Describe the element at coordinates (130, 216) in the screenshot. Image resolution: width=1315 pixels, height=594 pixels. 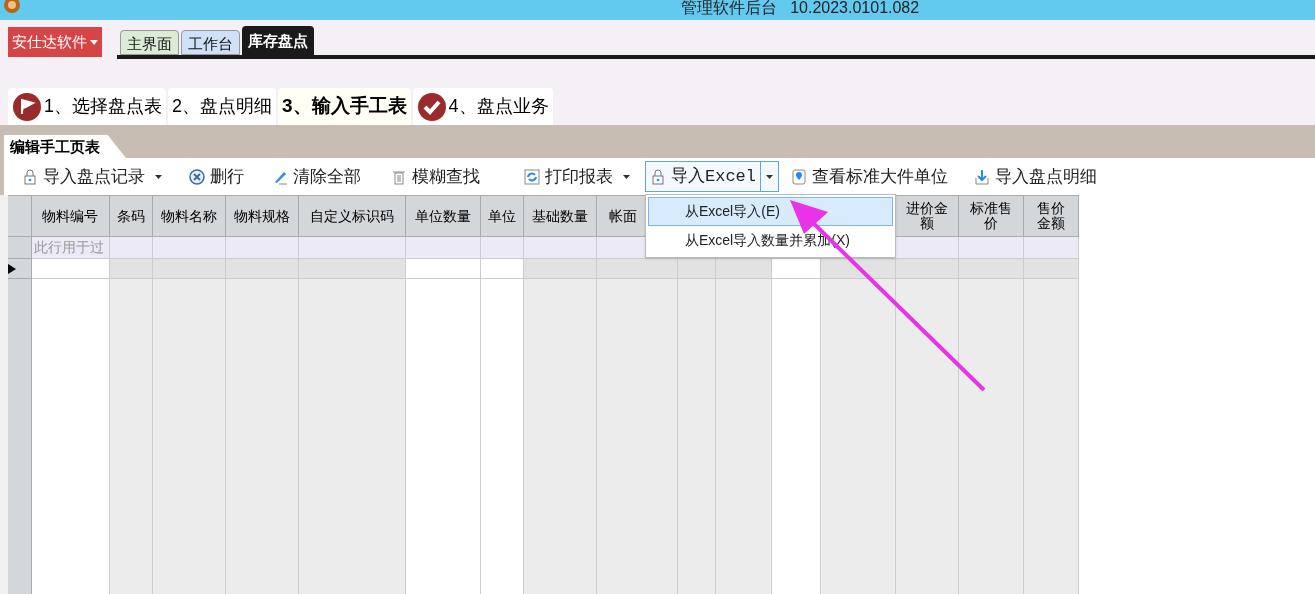
I see `column-header: 条码` at that location.